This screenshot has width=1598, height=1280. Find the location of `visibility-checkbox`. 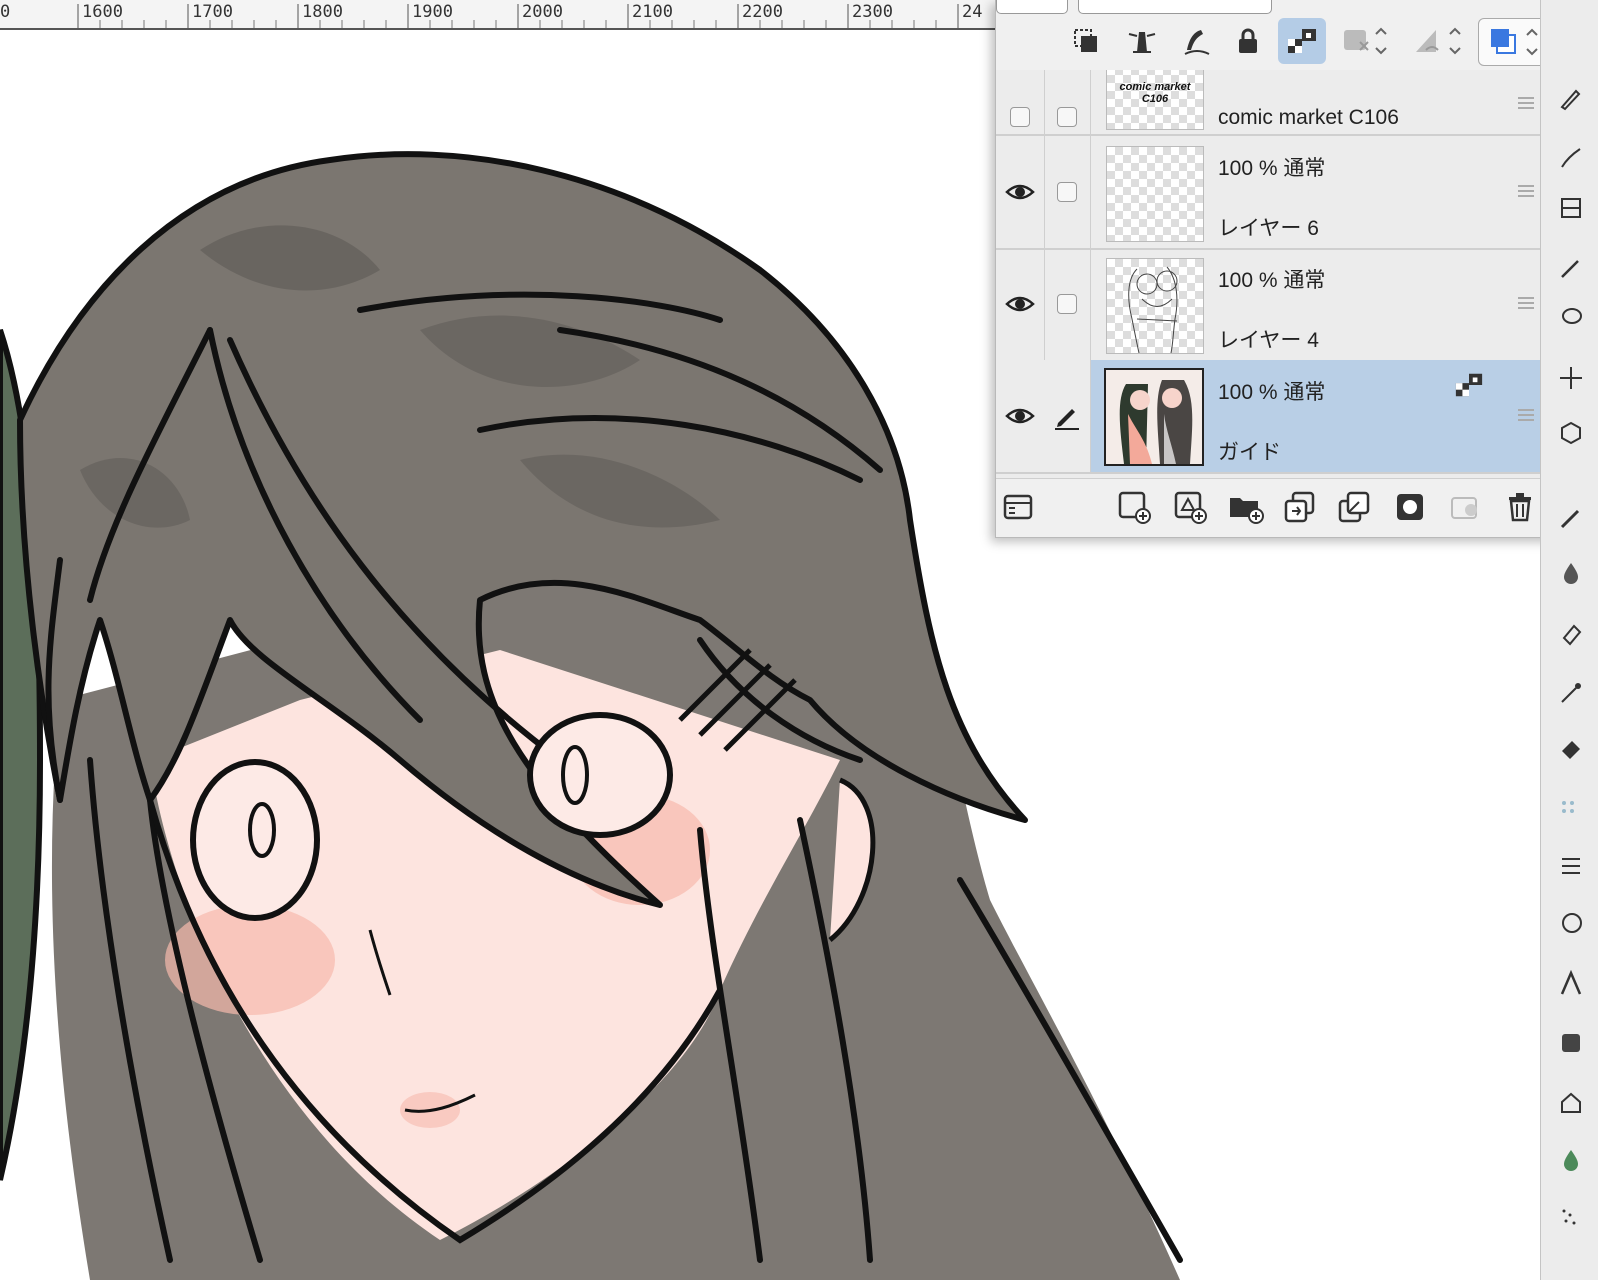

visibility-checkbox is located at coordinates (1020, 117).